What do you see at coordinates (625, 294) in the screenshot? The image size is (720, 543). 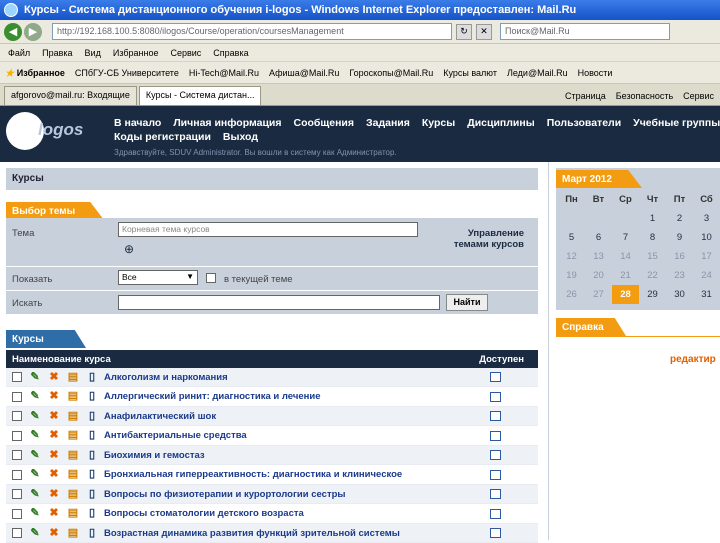 I see `calendar-day: 28` at bounding box center [625, 294].